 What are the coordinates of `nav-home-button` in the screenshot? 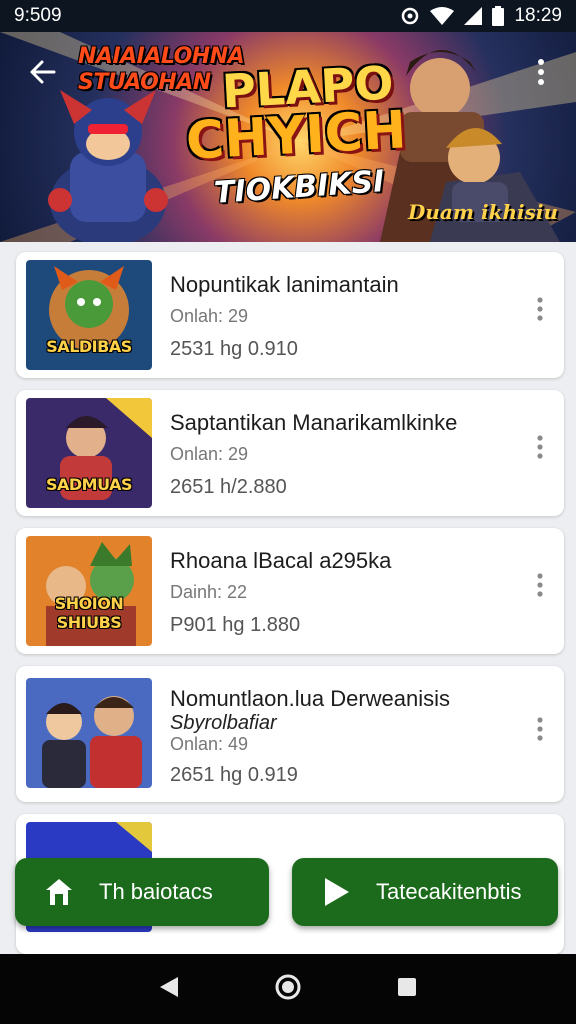 It's located at (288, 989).